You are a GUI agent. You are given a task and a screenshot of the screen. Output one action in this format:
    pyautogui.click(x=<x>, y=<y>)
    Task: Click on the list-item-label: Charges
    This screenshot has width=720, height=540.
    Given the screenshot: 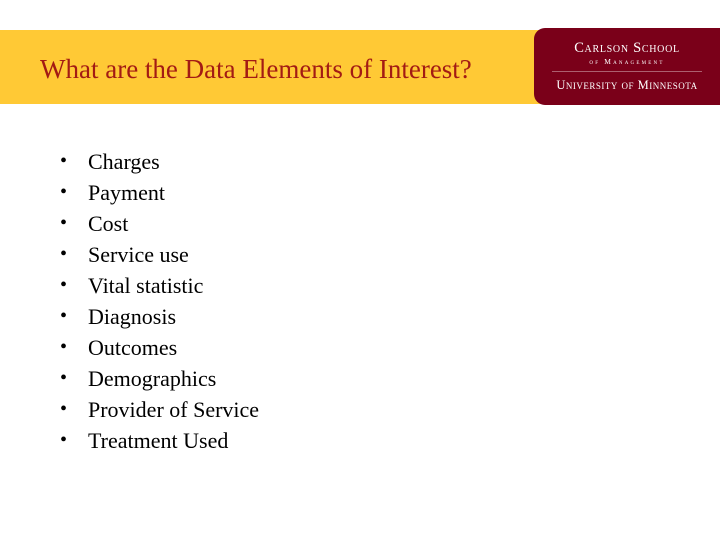 What is the action you would take?
    pyautogui.click(x=124, y=161)
    